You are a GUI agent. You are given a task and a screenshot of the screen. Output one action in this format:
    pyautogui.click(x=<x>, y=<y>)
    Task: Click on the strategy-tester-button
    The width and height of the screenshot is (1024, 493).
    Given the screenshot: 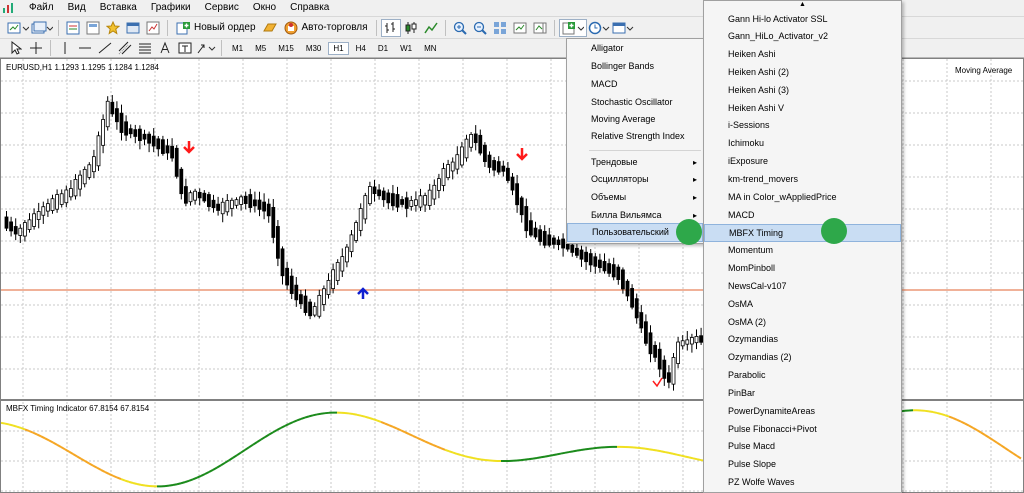 What is the action you would take?
    pyautogui.click(x=153, y=28)
    